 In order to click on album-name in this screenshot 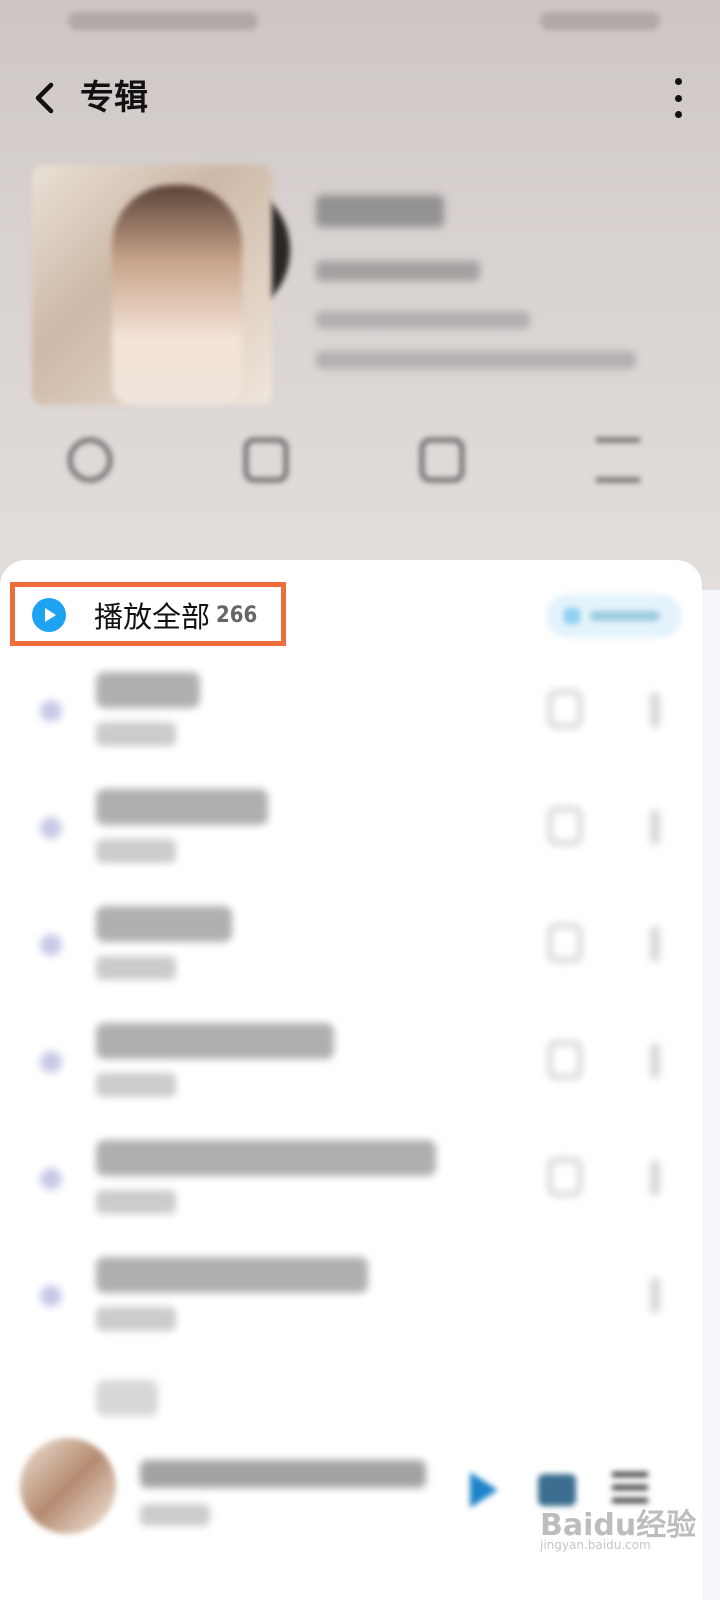, I will do `click(380, 211)`.